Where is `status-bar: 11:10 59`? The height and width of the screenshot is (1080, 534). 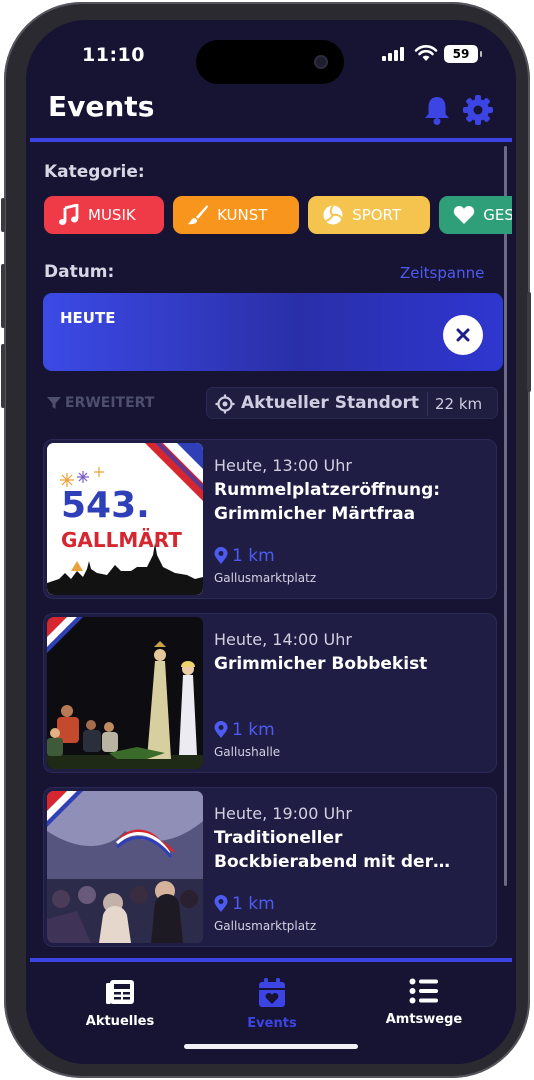 status-bar: 11:10 59 is located at coordinates (271, 55).